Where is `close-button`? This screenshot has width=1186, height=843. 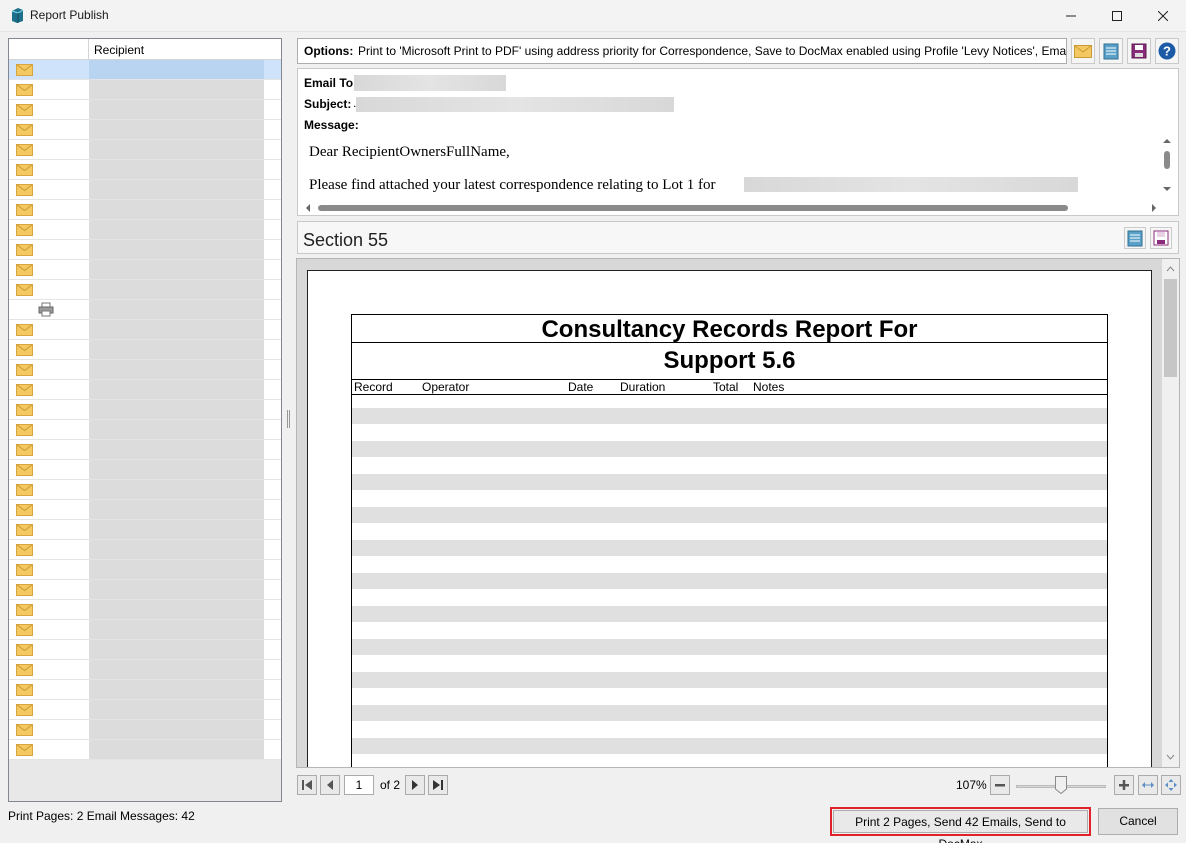
close-button is located at coordinates (1163, 16).